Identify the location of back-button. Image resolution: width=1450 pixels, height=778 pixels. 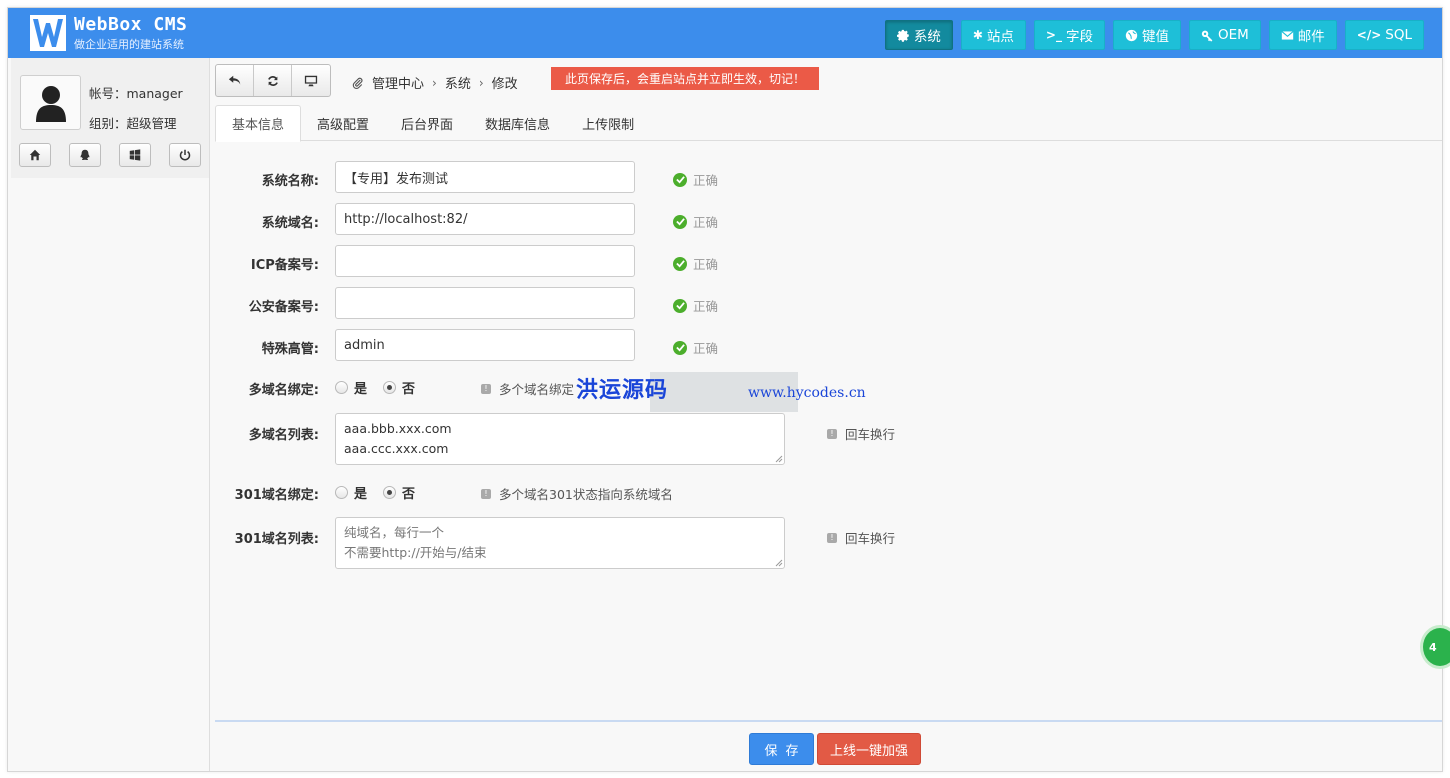
(235, 80).